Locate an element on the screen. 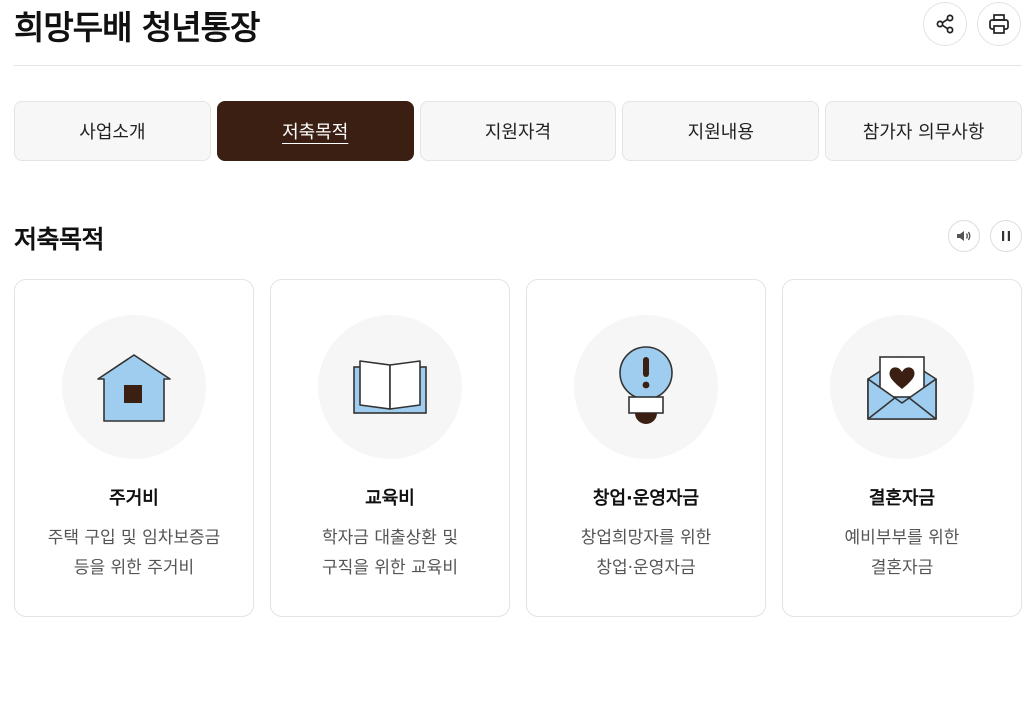  tab-savings-purpose: 저축목적 is located at coordinates (315, 131).